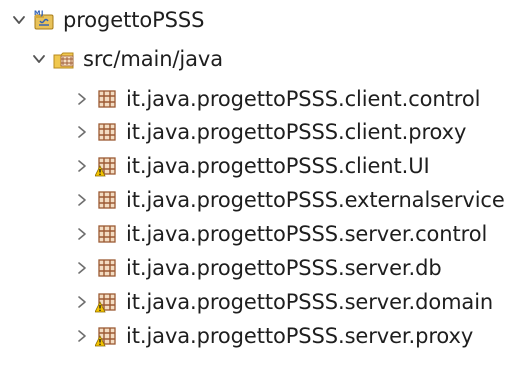 Image resolution: width=519 pixels, height=365 pixels. I want to click on tree-item-package: it.java.progettoPSSS.server.domain, so click(284, 302).